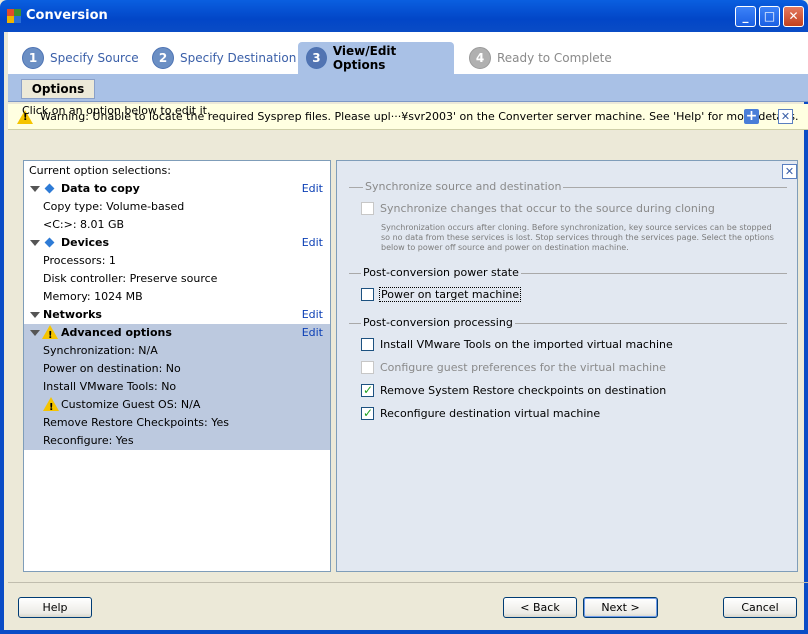  I want to click on step-specify-destination: 2 Specify Destination, so click(224, 58).